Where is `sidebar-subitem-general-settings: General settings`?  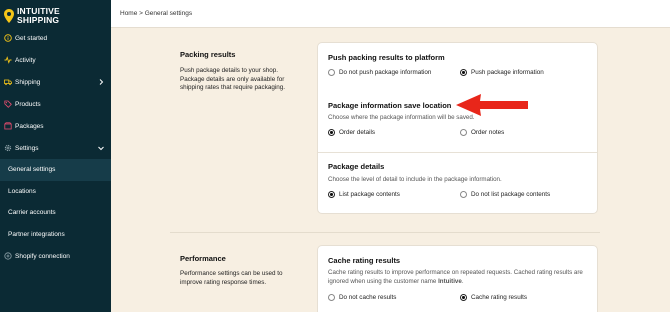 sidebar-subitem-general-settings: General settings is located at coordinates (55, 170).